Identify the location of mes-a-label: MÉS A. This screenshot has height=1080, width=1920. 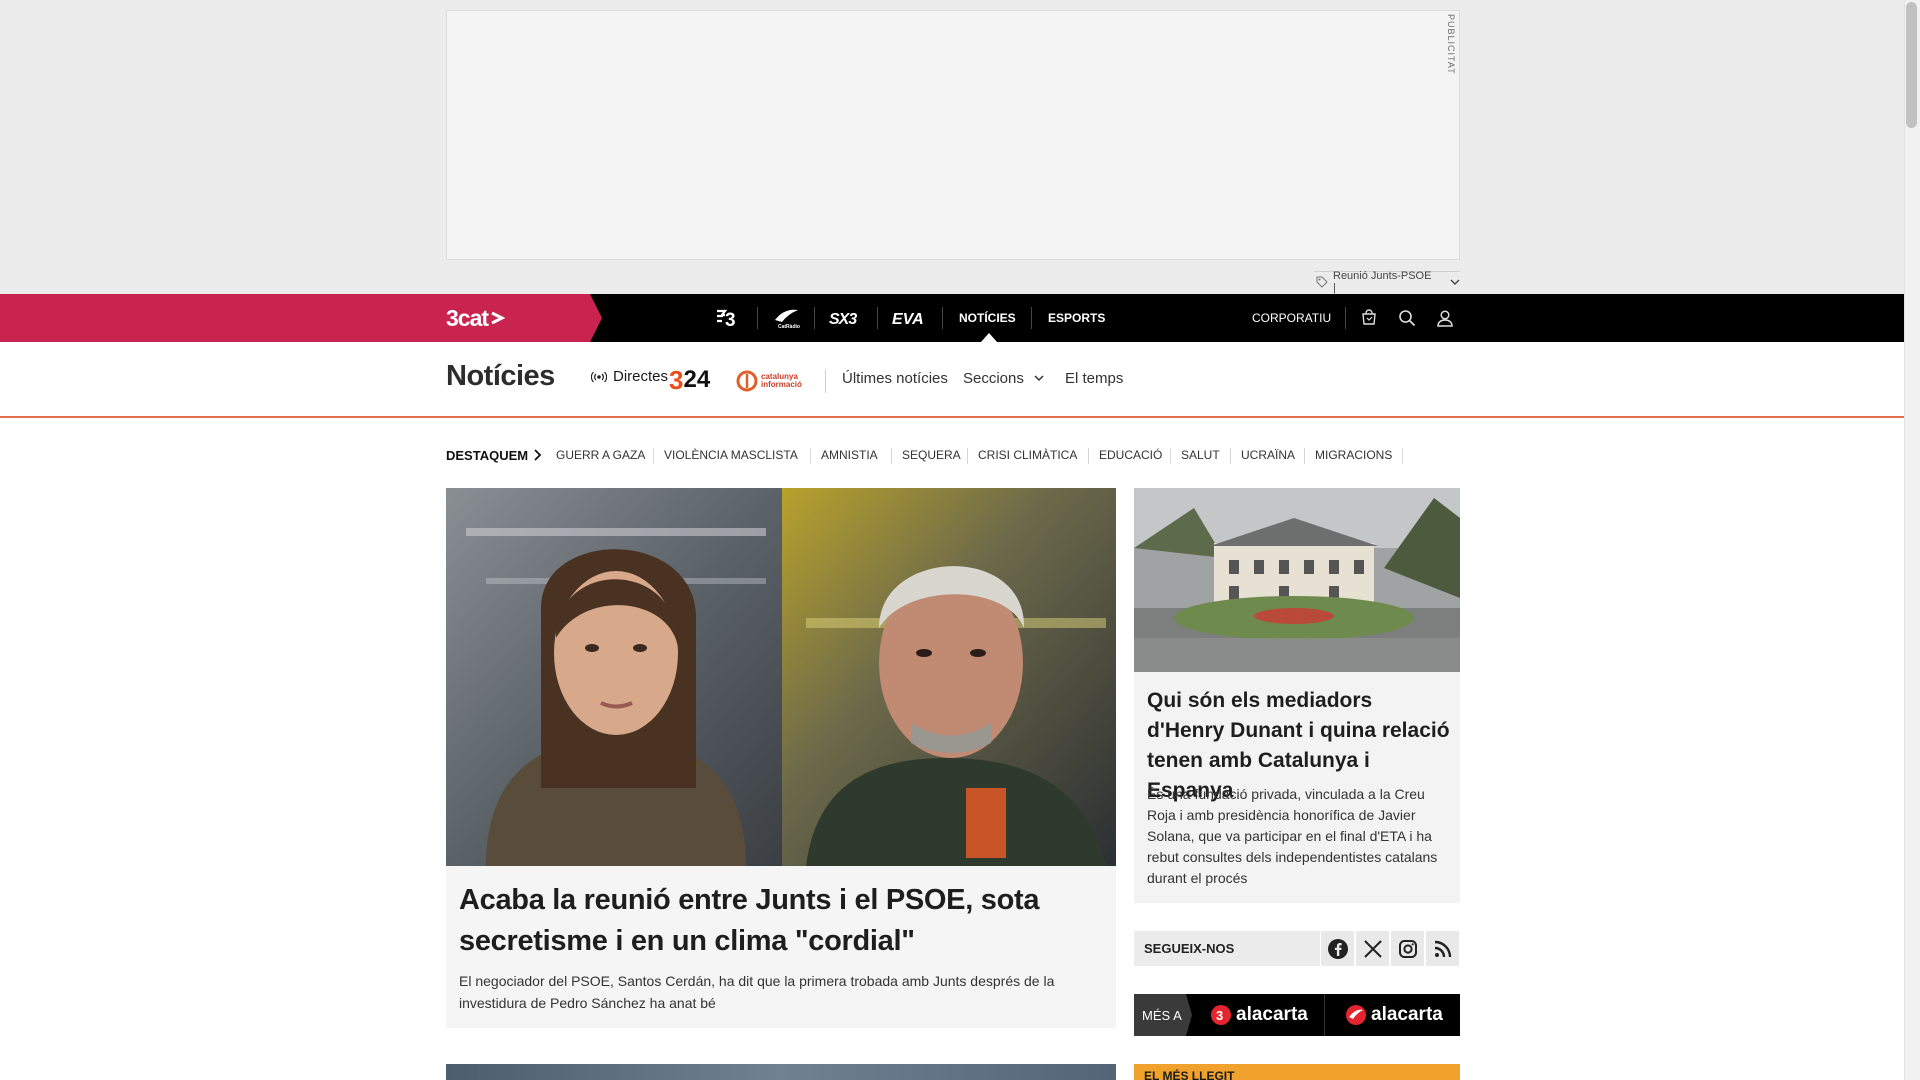
(1163, 1015).